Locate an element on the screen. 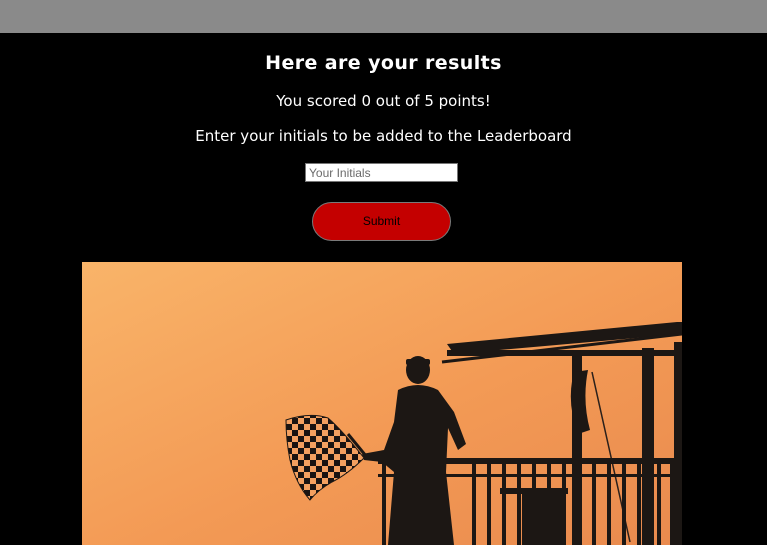 The image size is (767, 545). top-bar is located at coordinates (383, 16).